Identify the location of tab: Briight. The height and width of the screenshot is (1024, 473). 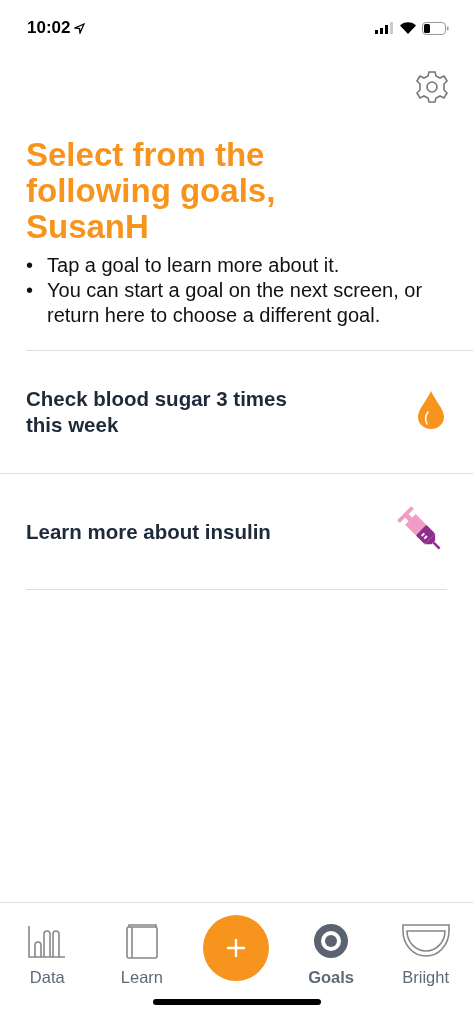
(425, 955).